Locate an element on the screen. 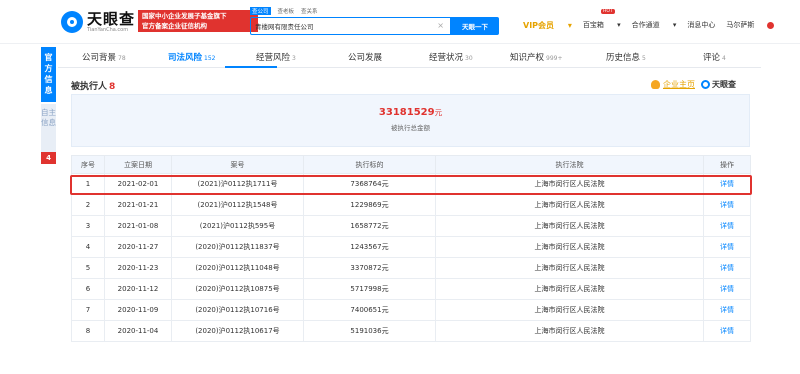 Image resolution: width=800 pixels, height=374 pixels. tab-legal-risk: 司法风险 152 is located at coordinates (191, 57).